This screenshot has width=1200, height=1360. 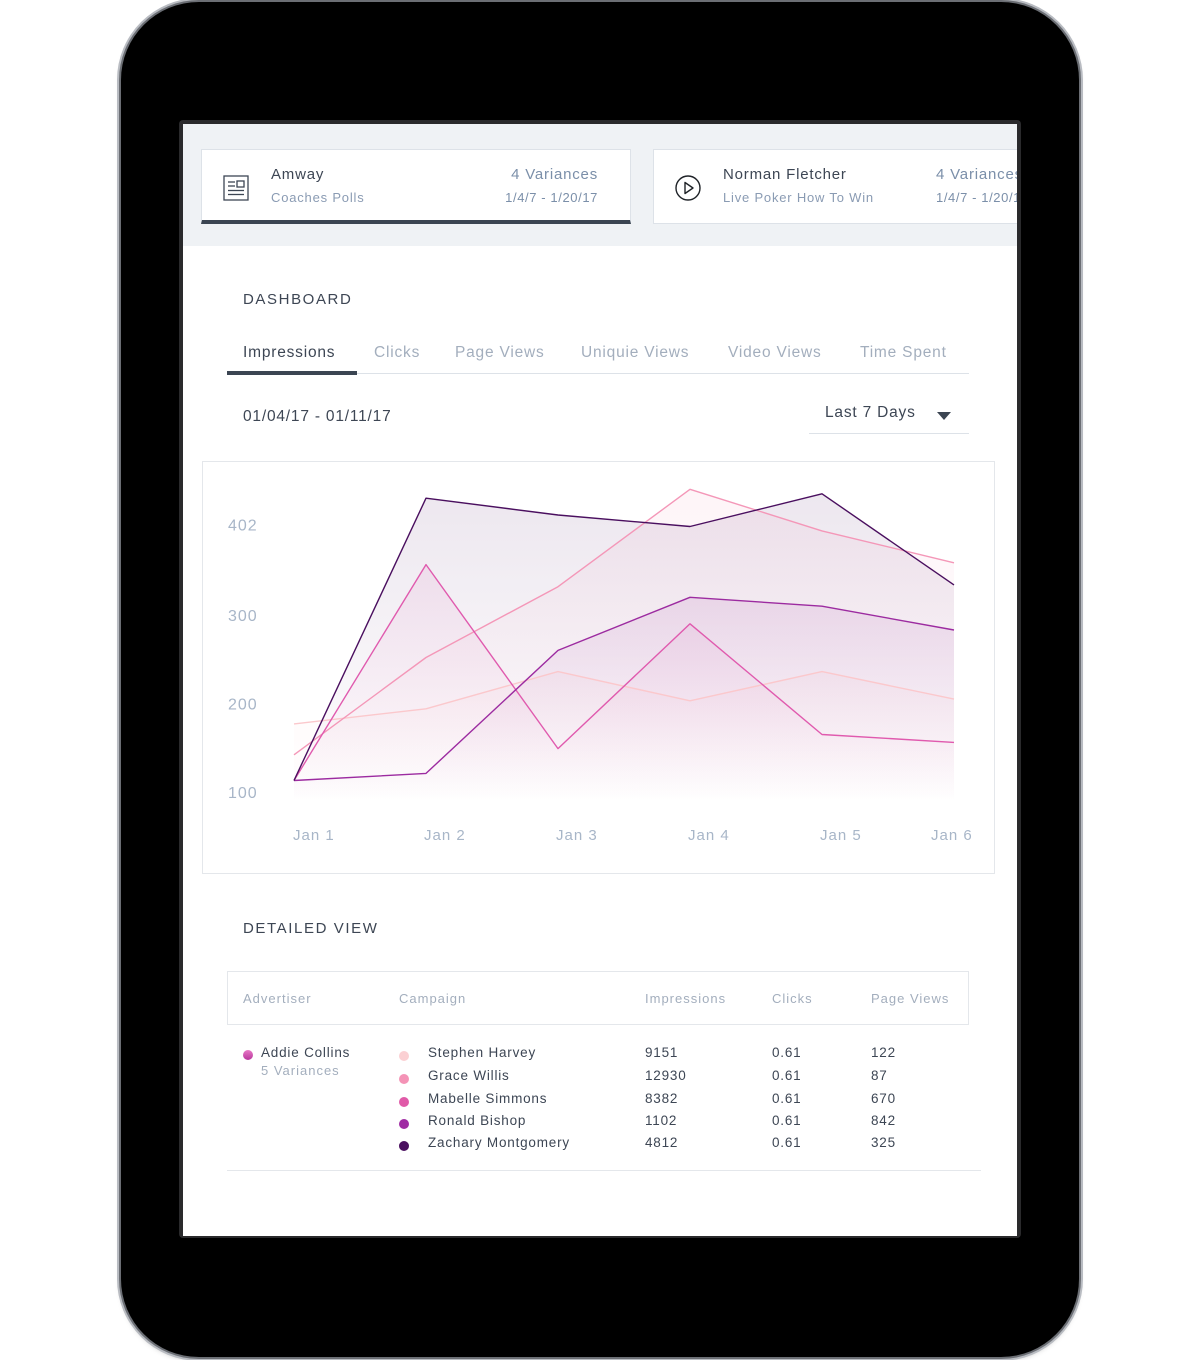 I want to click on card-subtitle: Coaches Polls, so click(x=318, y=197).